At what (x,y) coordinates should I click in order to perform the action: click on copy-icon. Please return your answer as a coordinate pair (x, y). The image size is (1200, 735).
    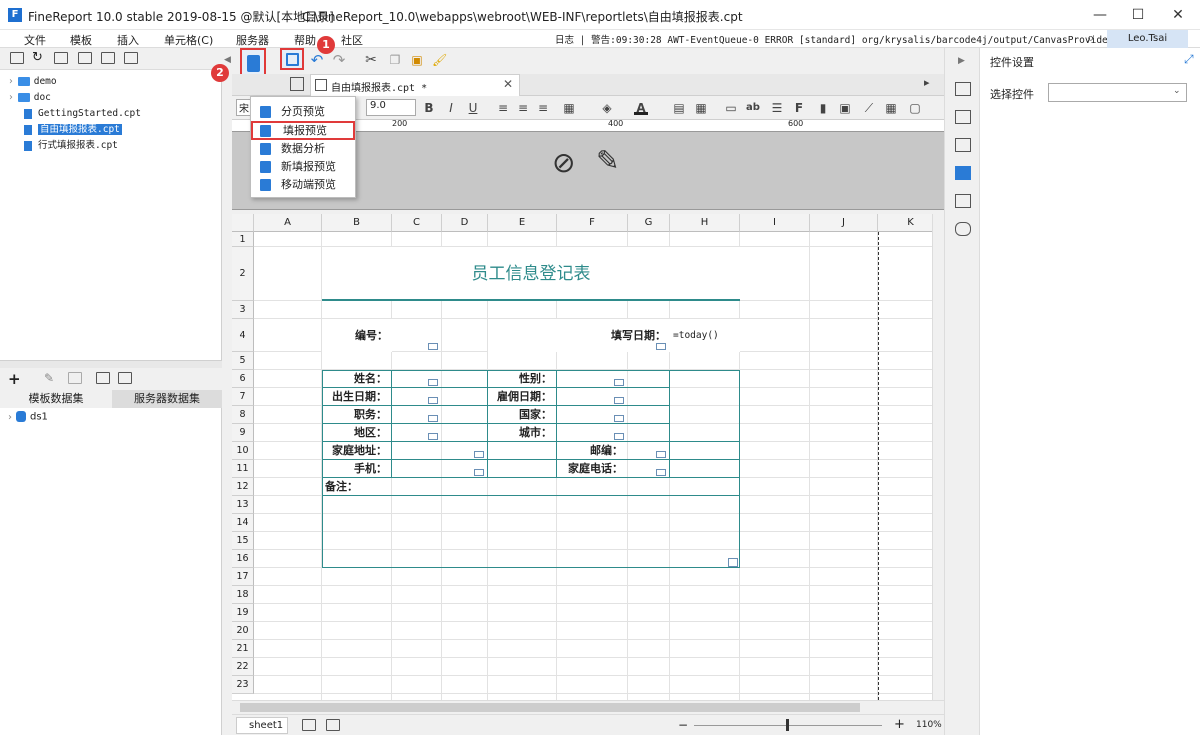
    Looking at the image, I should click on (131, 58).